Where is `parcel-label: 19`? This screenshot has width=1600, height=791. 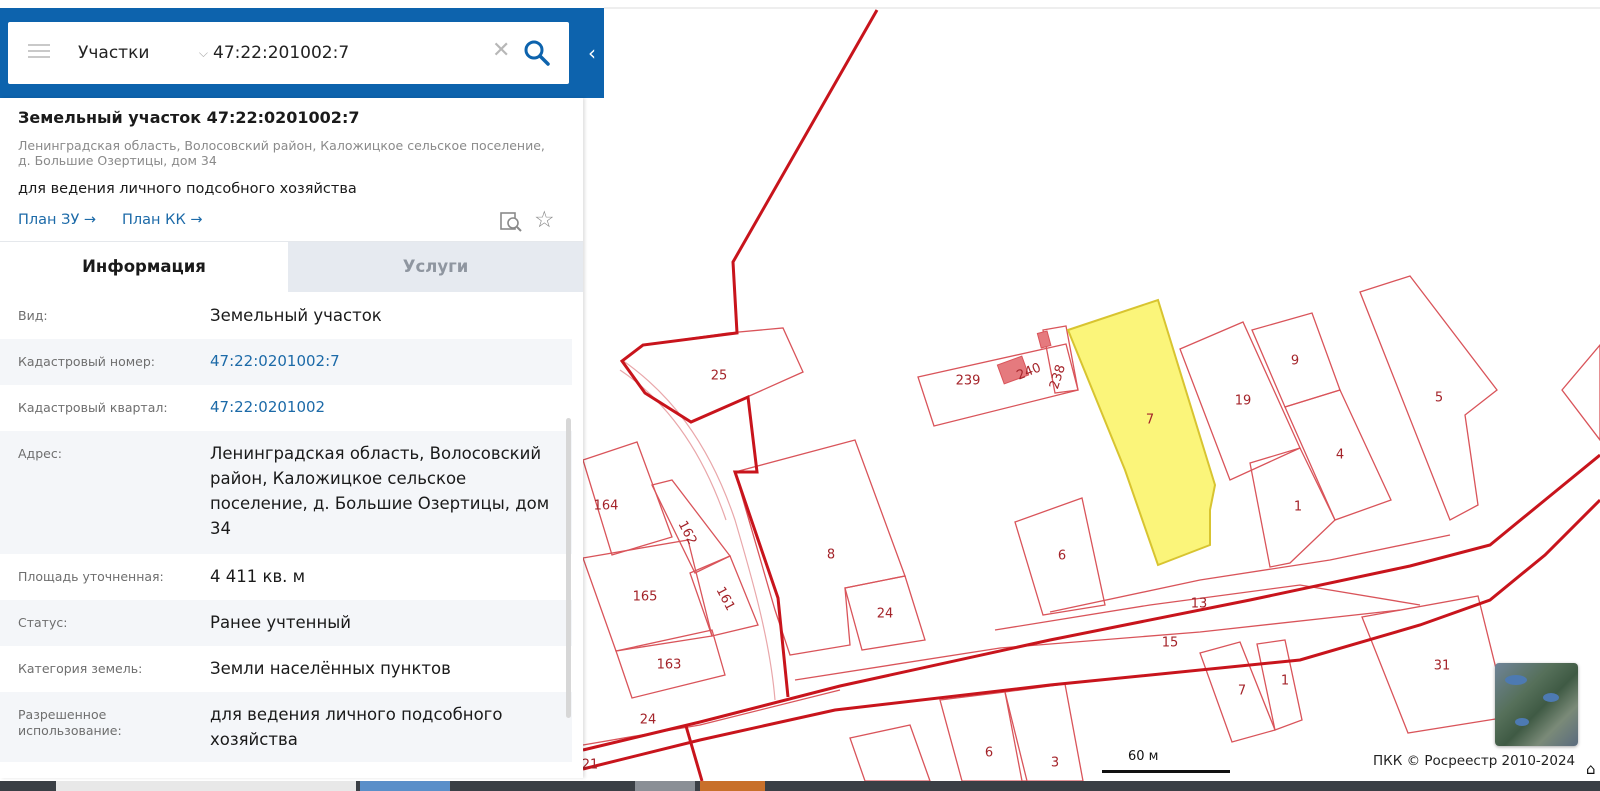
parcel-label: 19 is located at coordinates (1243, 401).